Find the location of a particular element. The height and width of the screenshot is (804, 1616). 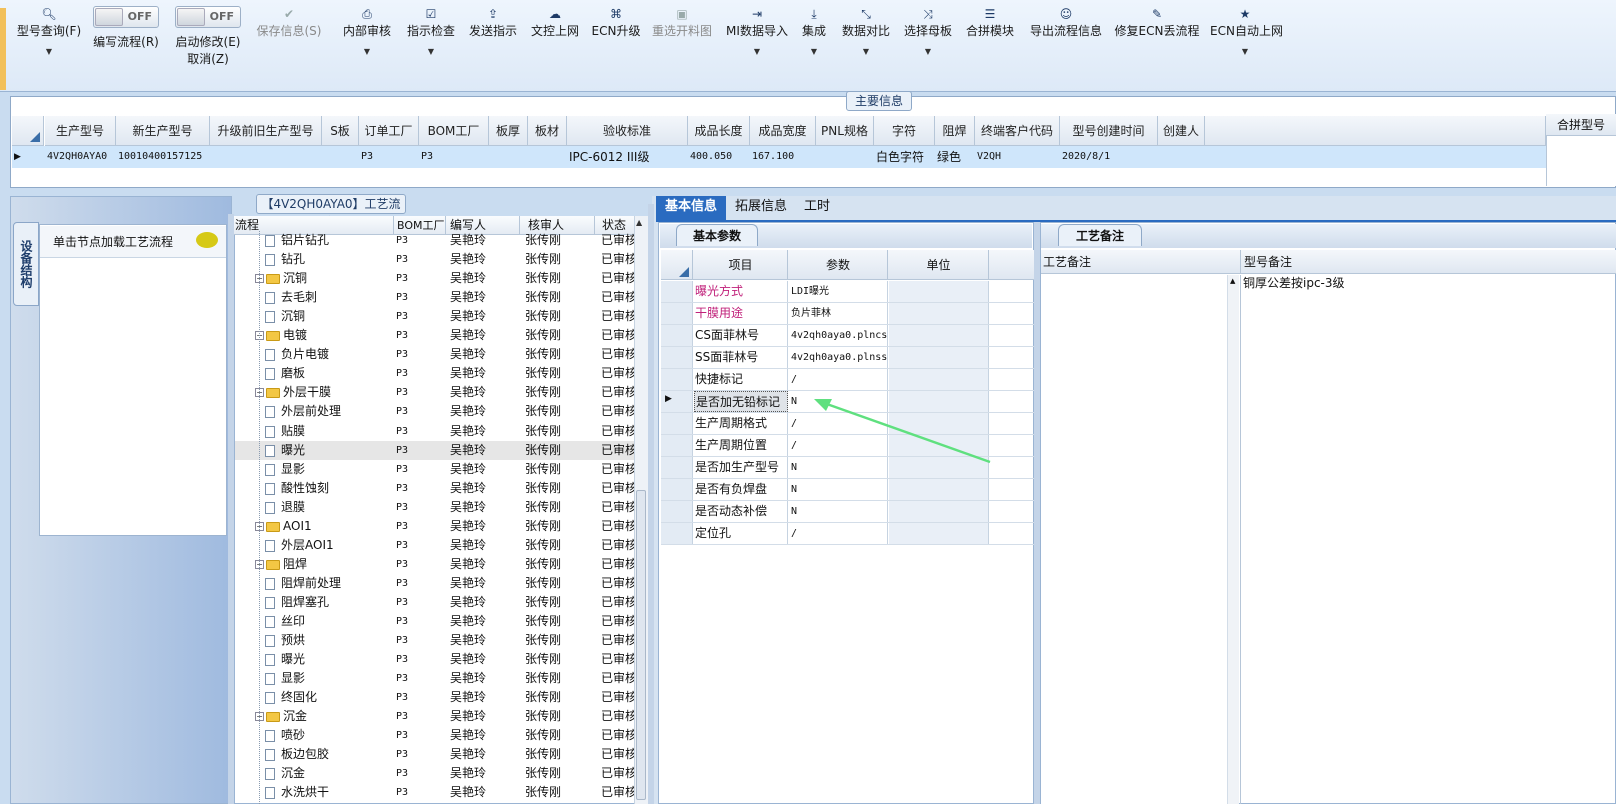

document-icon is located at coordinates (270, 773).